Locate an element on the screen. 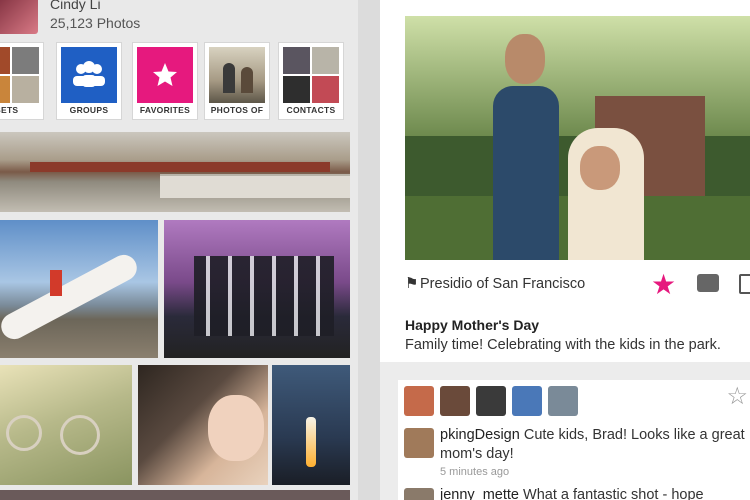 The height and width of the screenshot is (500, 750). comment-text: jenny_mette What a fantastic shot - hope is located at coordinates (595, 493).